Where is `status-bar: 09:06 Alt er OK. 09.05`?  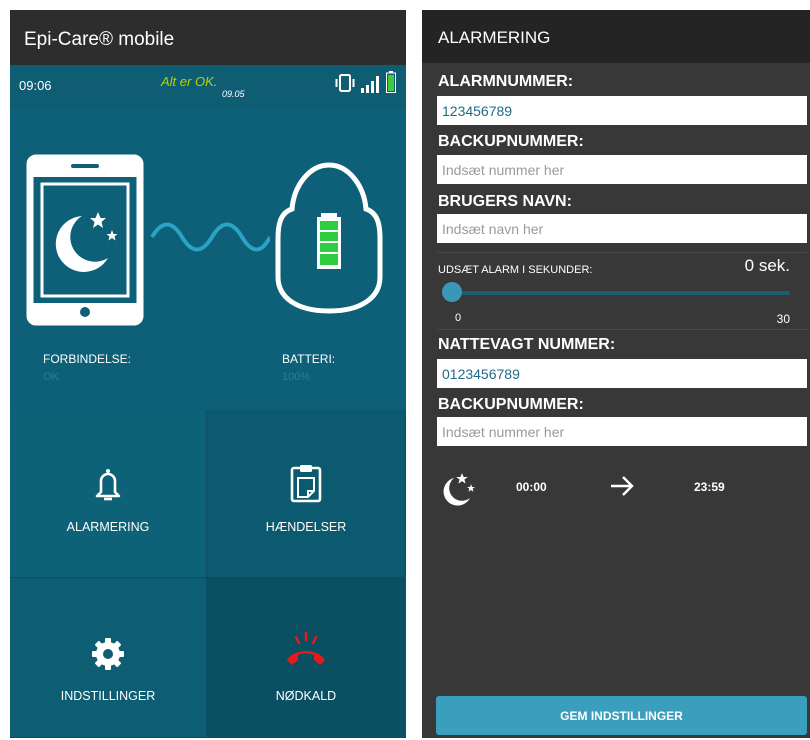 status-bar: 09:06 Alt er OK. 09.05 is located at coordinates (208, 86).